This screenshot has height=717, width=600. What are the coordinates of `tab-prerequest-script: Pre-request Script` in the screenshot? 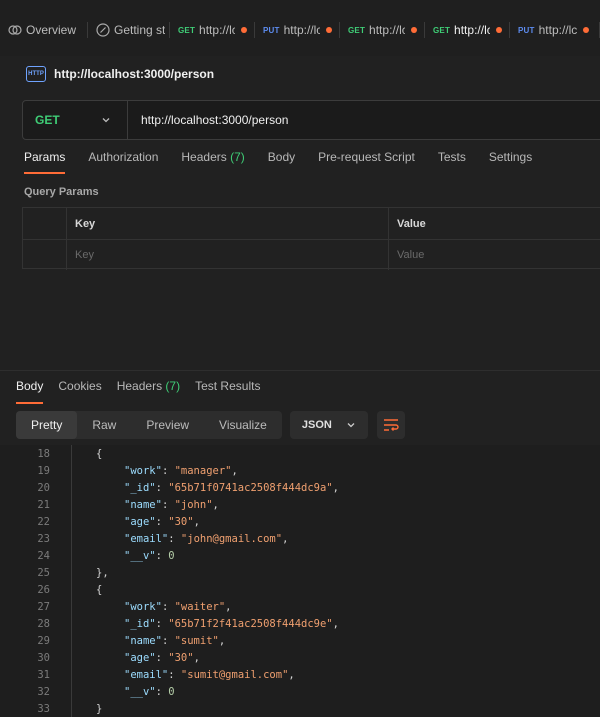 It's located at (366, 163).